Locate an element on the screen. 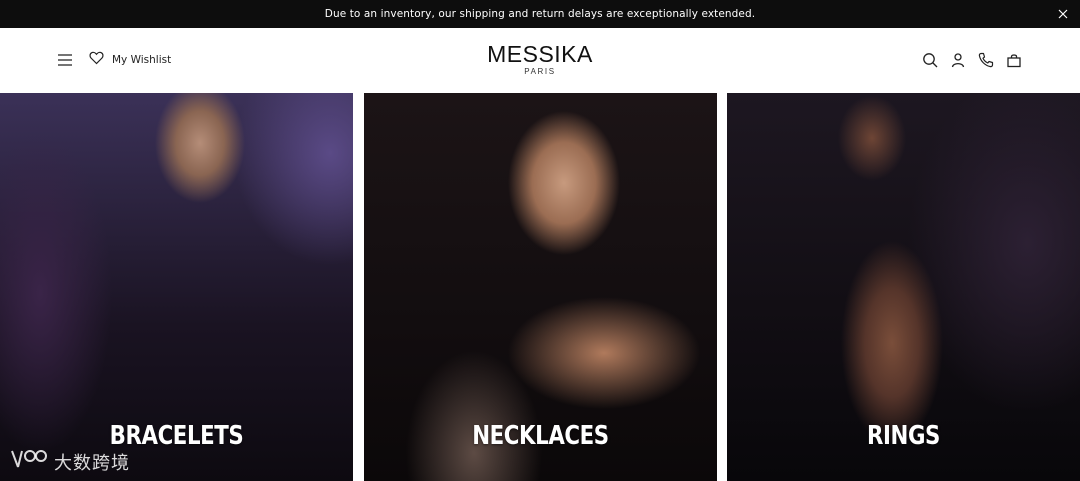  hamburger-icon is located at coordinates (65, 60).